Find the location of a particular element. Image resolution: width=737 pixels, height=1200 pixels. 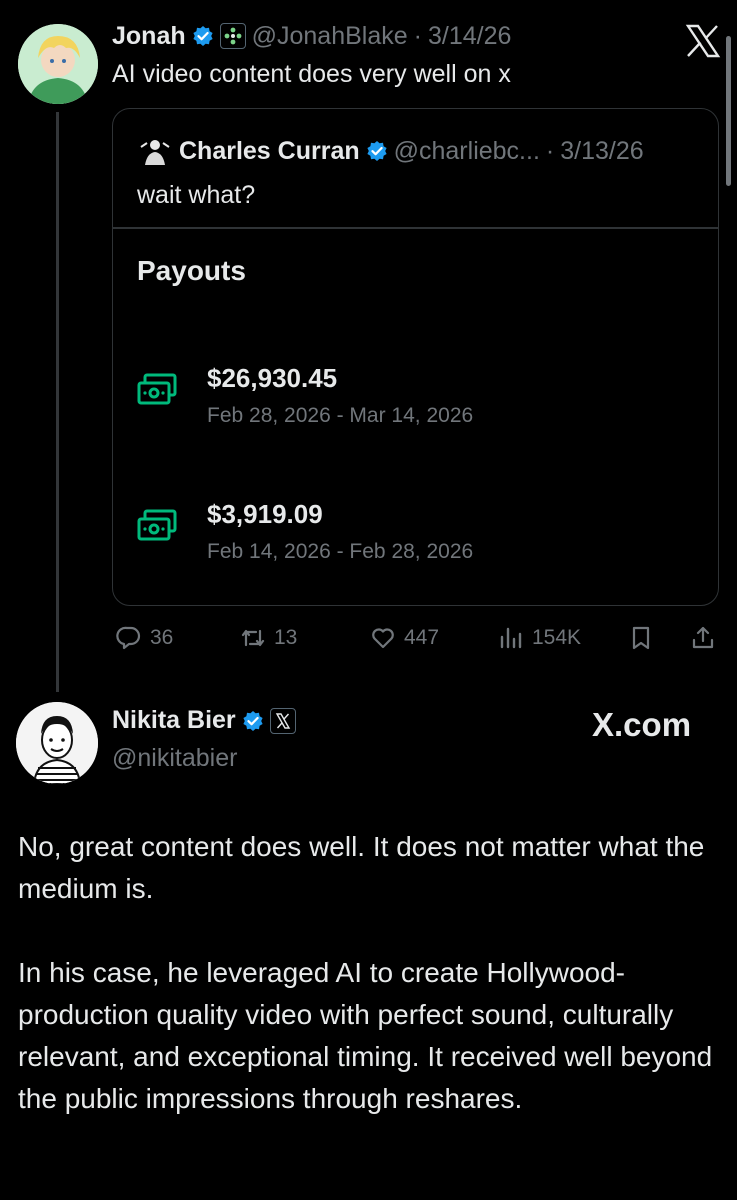

heart-icon is located at coordinates (383, 638).